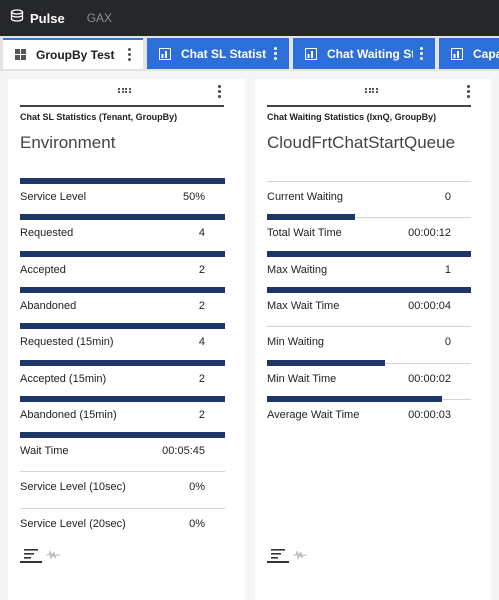  What do you see at coordinates (63, 378) in the screenshot?
I see `kpi-label: Accepted (15min)` at bounding box center [63, 378].